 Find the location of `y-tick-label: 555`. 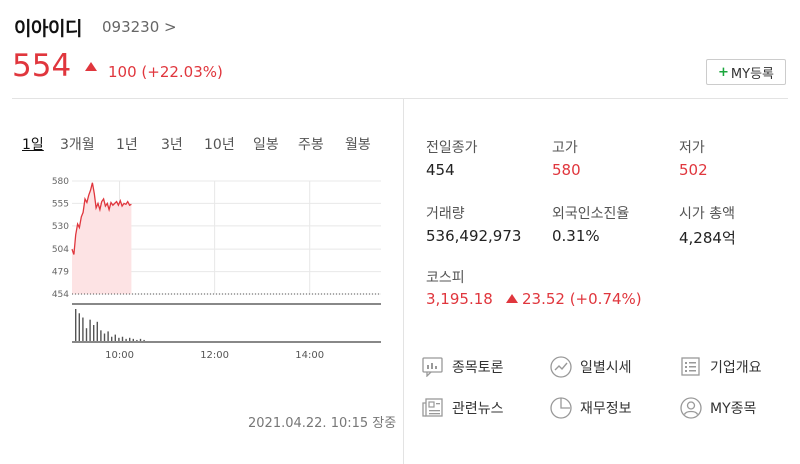

y-tick-label: 555 is located at coordinates (60, 204).